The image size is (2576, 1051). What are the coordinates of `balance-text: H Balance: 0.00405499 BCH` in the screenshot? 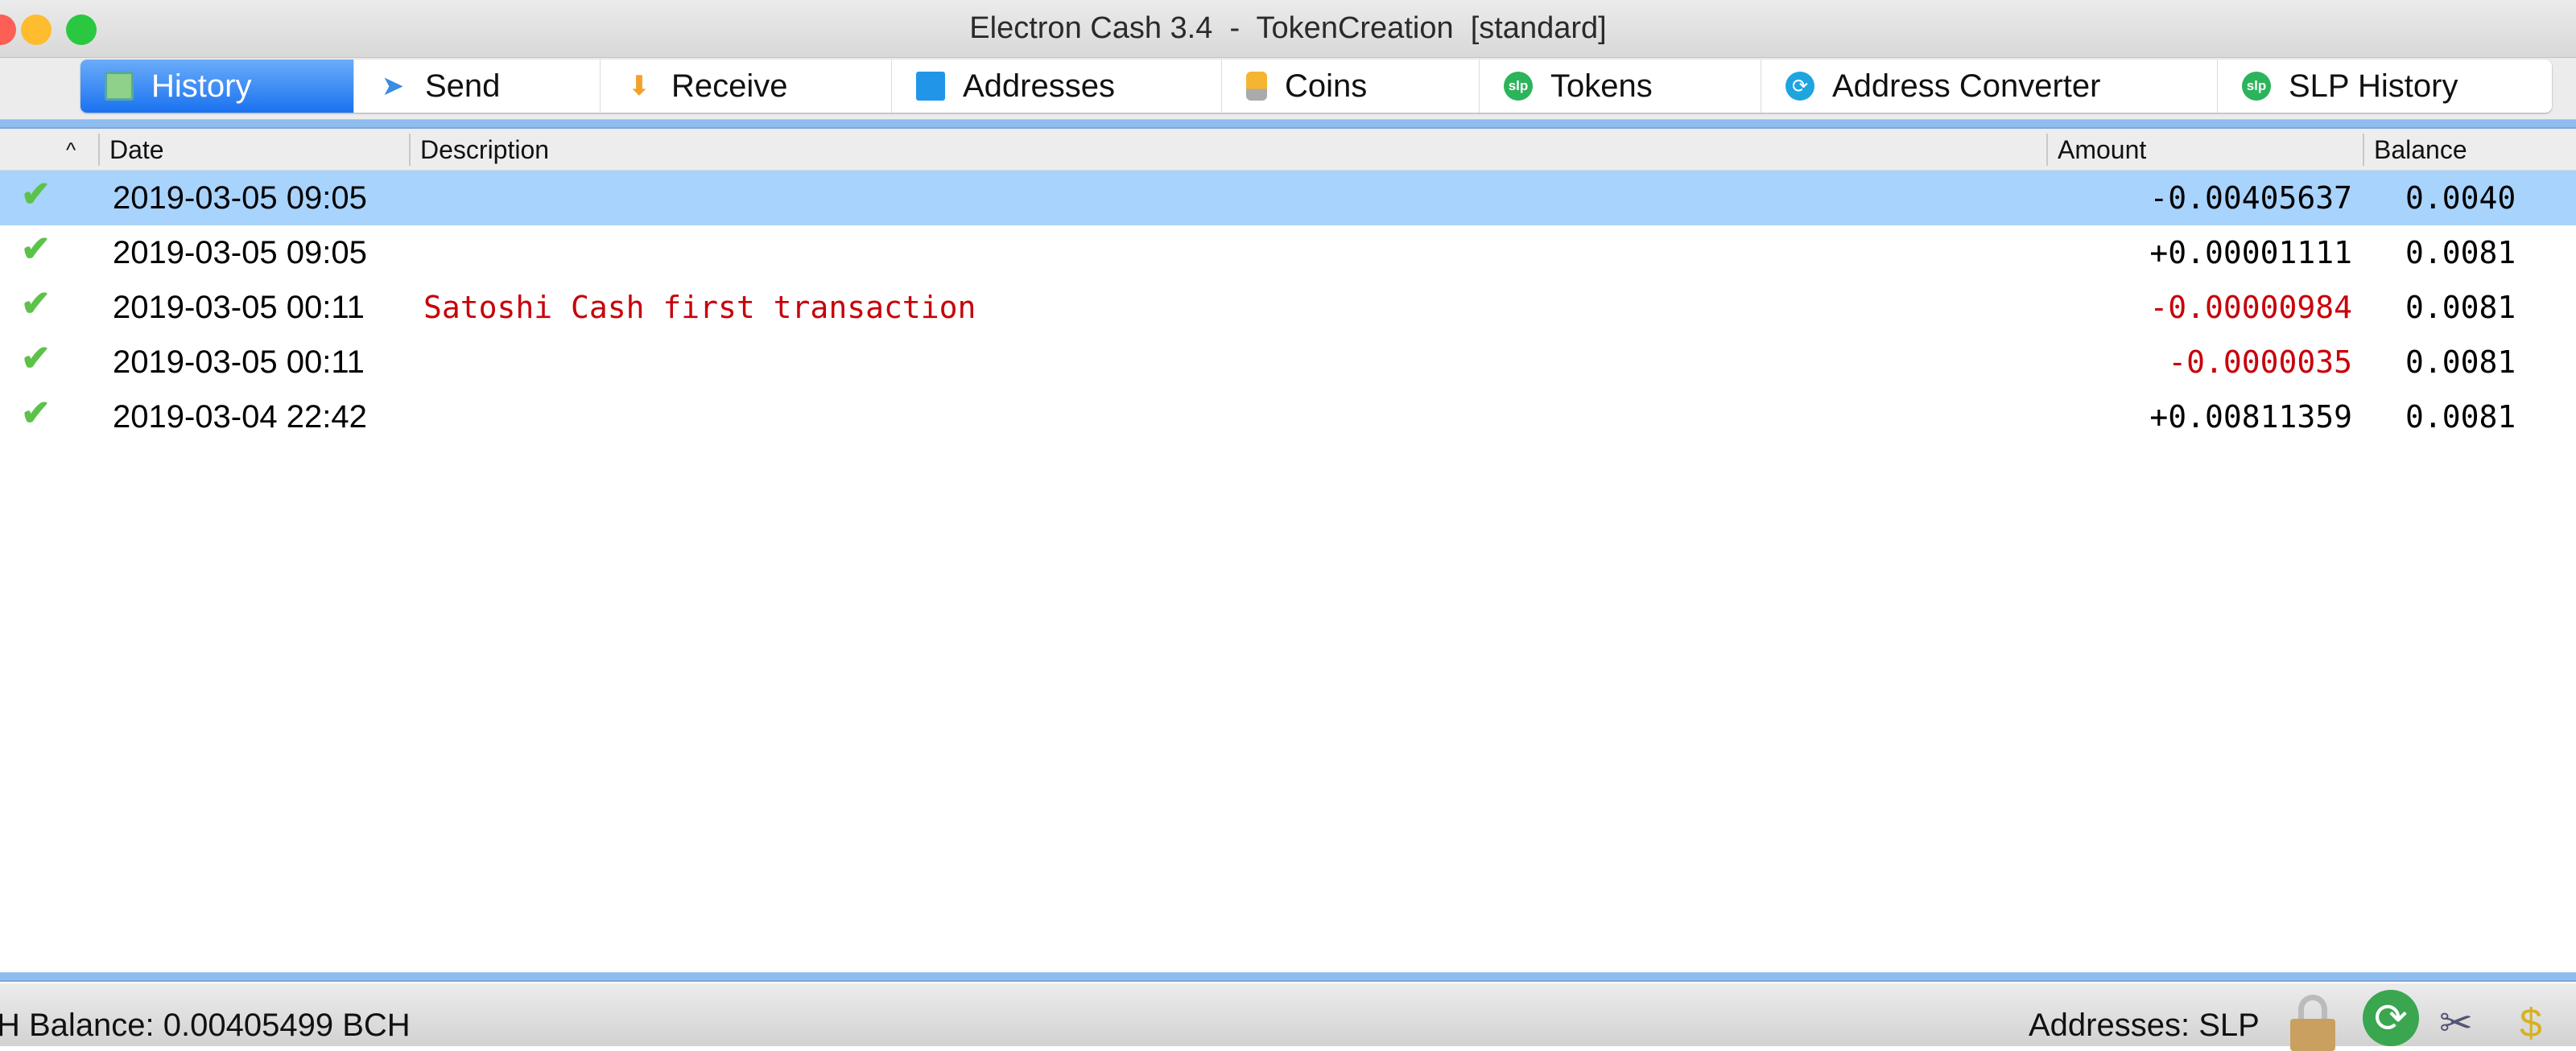 It's located at (205, 1025).